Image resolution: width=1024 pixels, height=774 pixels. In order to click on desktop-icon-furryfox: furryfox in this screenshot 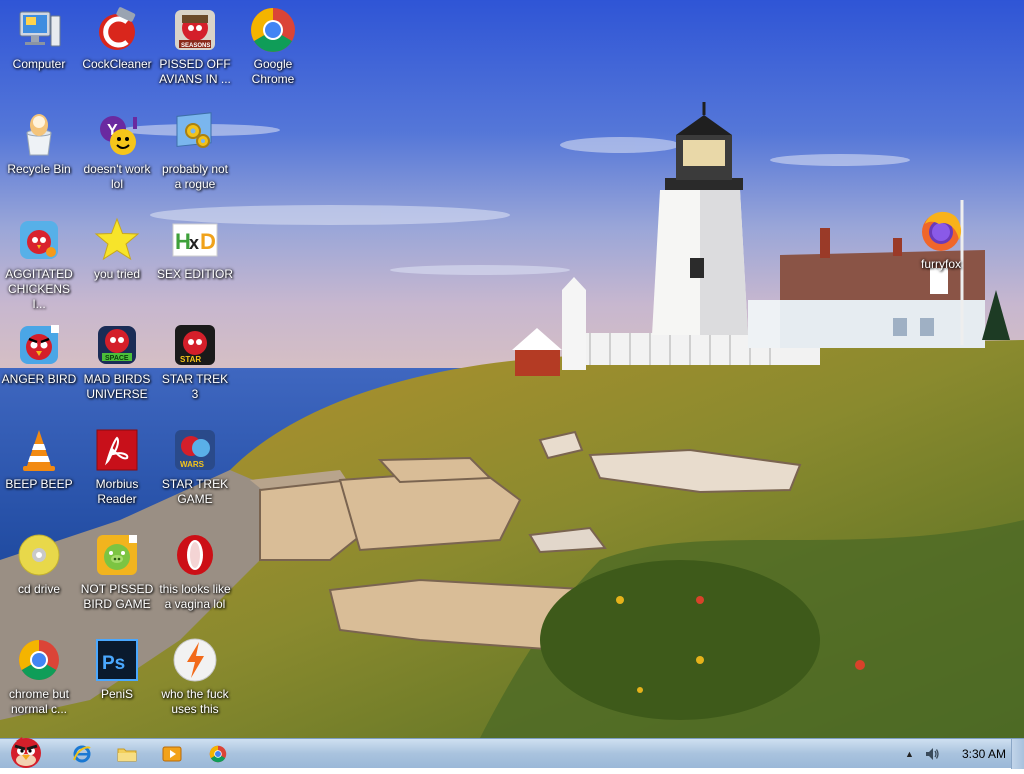, I will do `click(941, 239)`.